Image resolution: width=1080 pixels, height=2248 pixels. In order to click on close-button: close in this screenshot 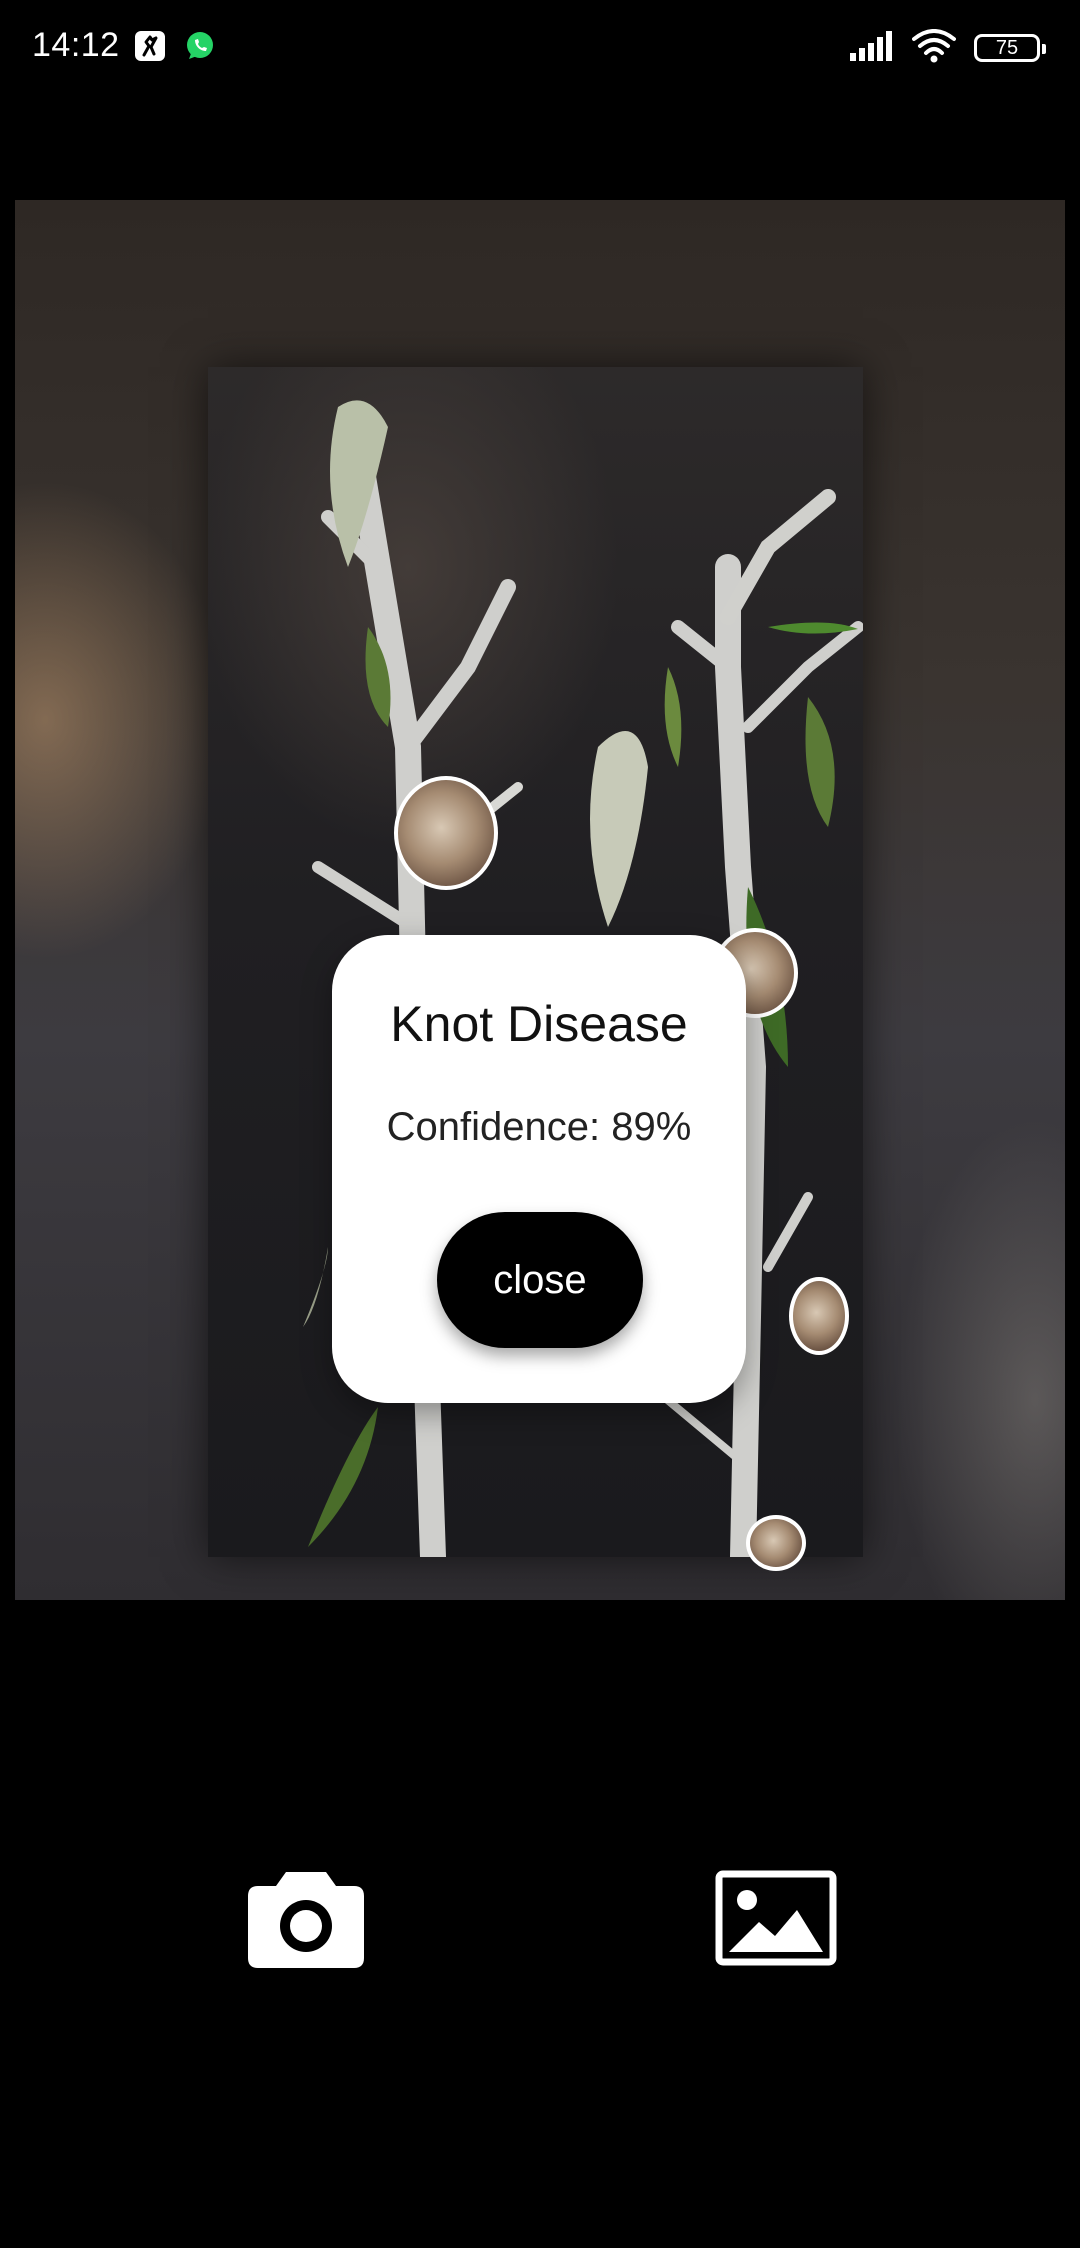, I will do `click(540, 1280)`.